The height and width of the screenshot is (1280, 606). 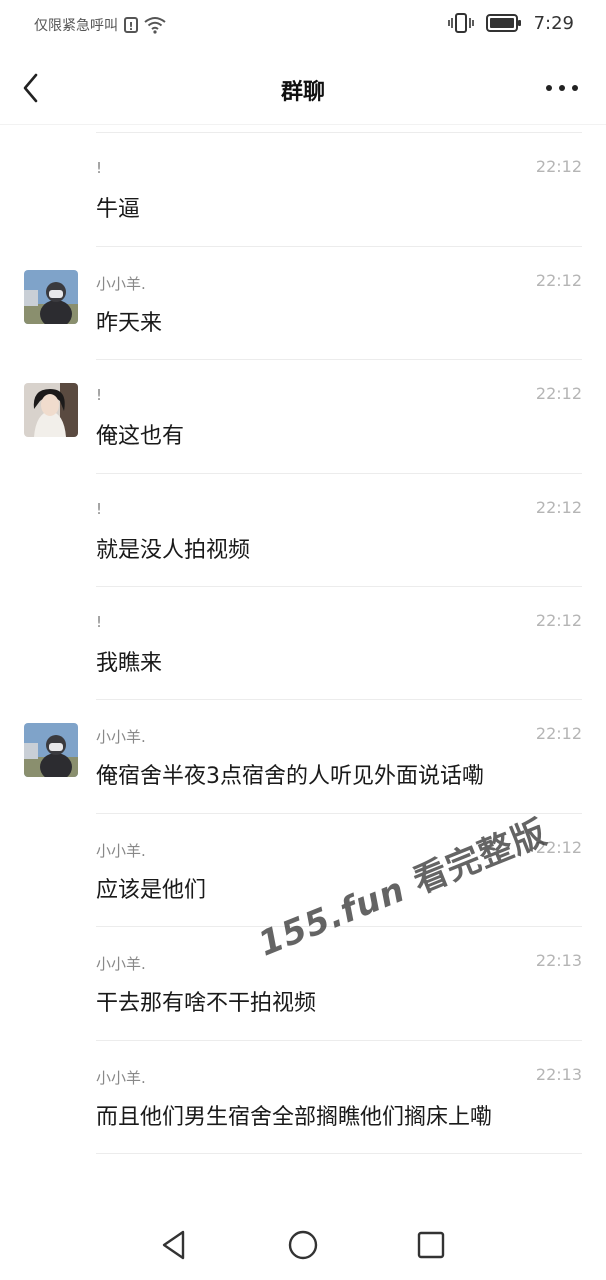 I want to click on more-button, so click(x=562, y=88).